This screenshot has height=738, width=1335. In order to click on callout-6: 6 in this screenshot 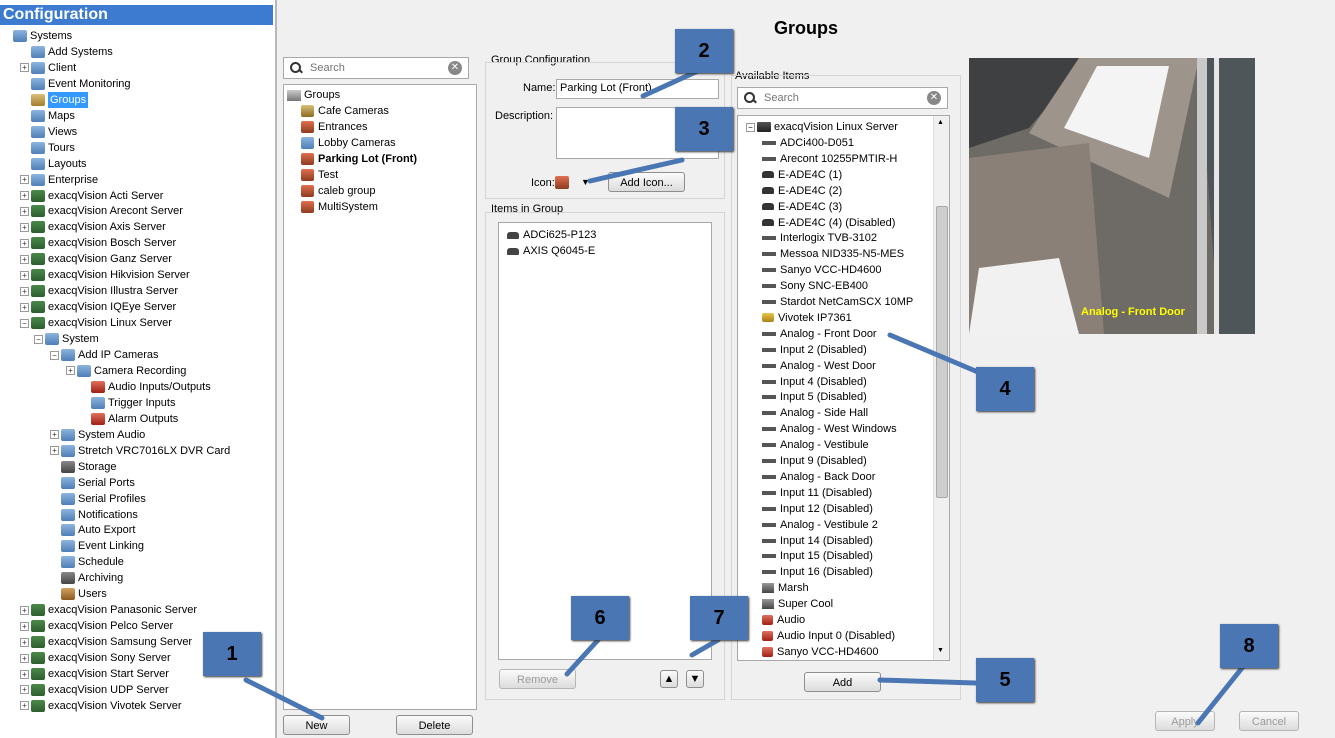, I will do `click(600, 618)`.